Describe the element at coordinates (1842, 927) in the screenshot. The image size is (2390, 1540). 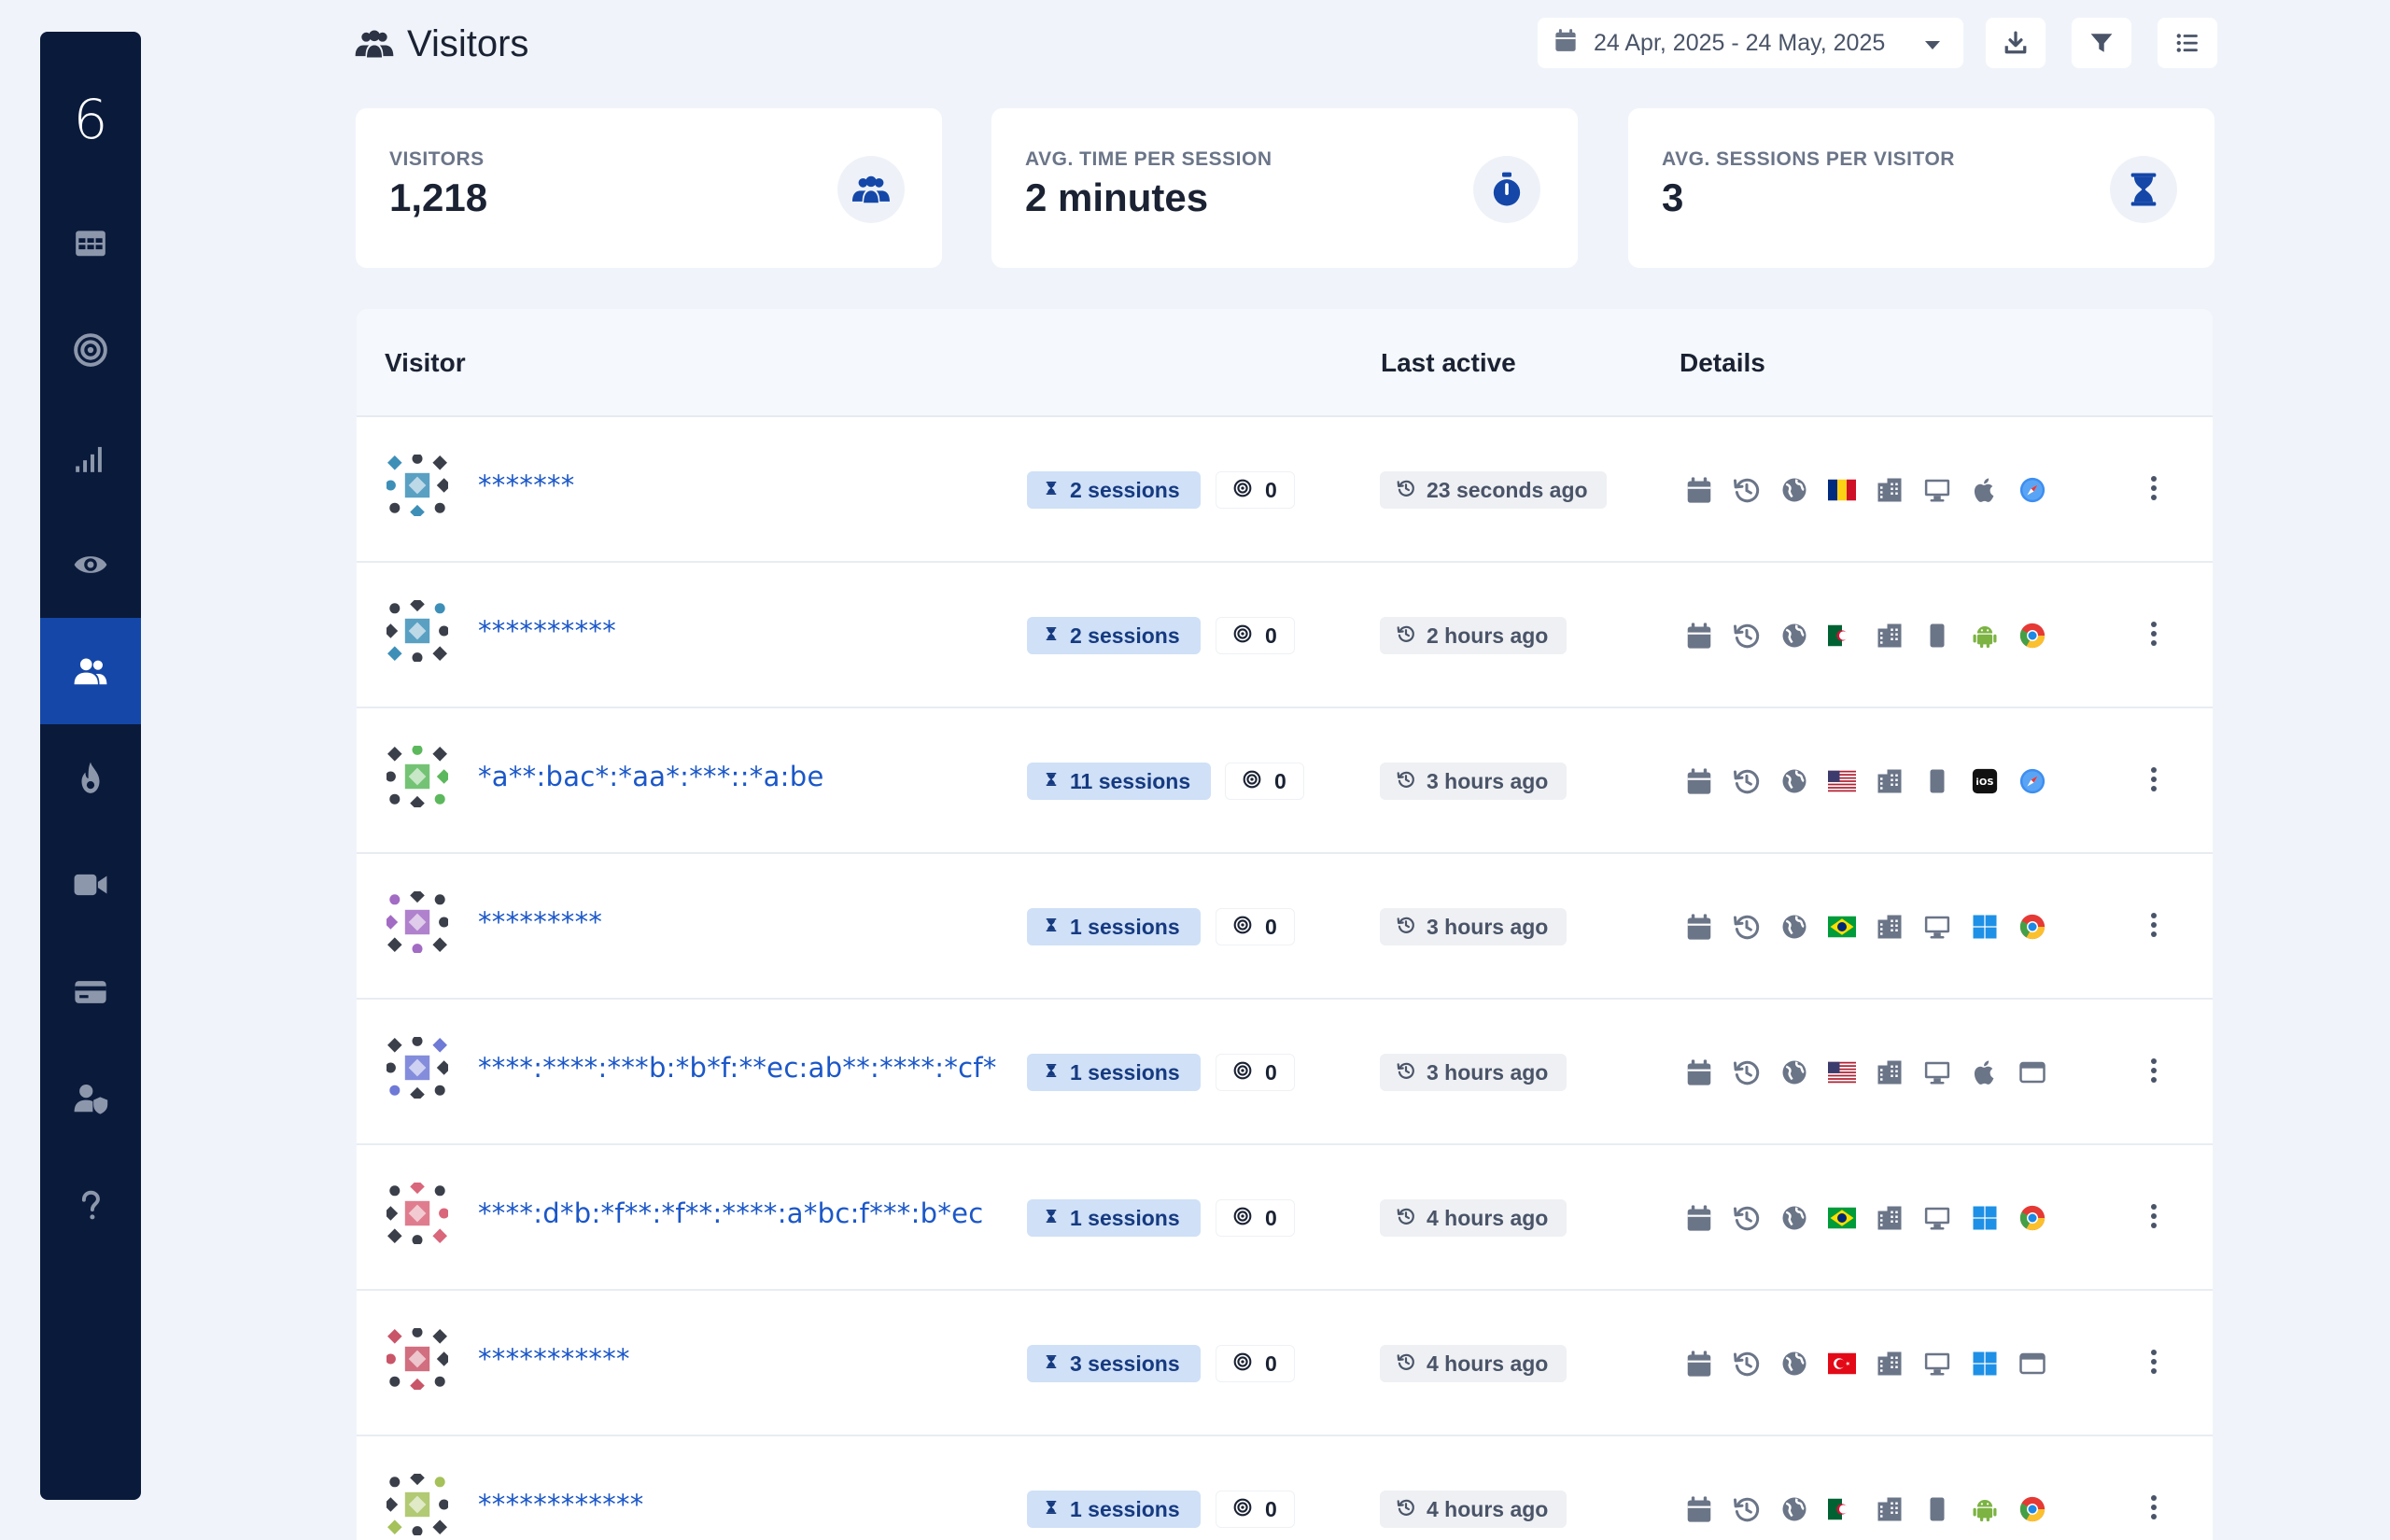
I see `flag-br-icon` at that location.